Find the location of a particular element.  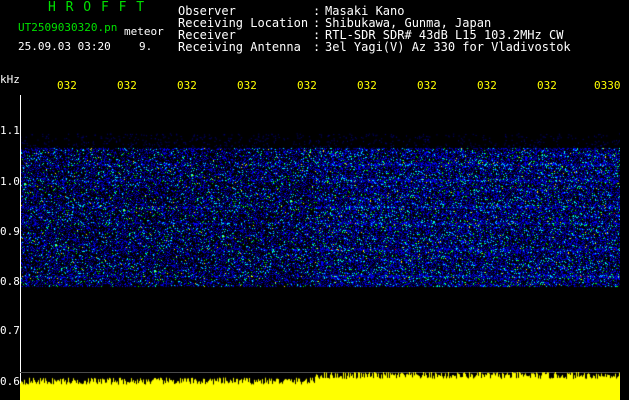

info-colon: : is located at coordinates (317, 47).